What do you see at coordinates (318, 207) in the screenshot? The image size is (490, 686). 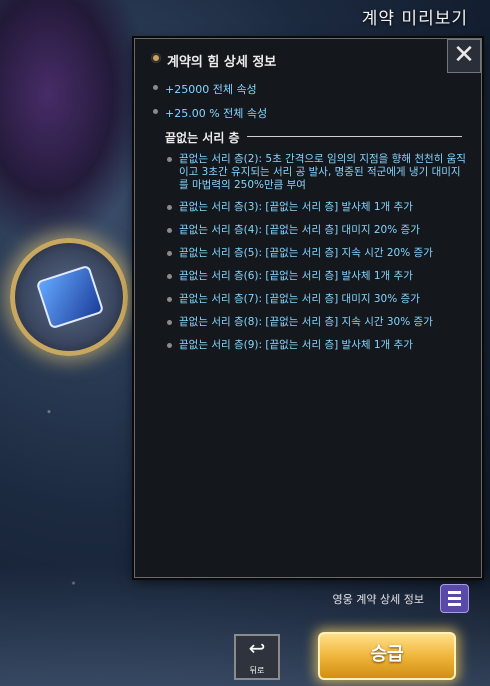 I see `effect-item: 끝없는 서리 층(3): [끝없는 서리 층] 발사체 1개 추가` at bounding box center [318, 207].